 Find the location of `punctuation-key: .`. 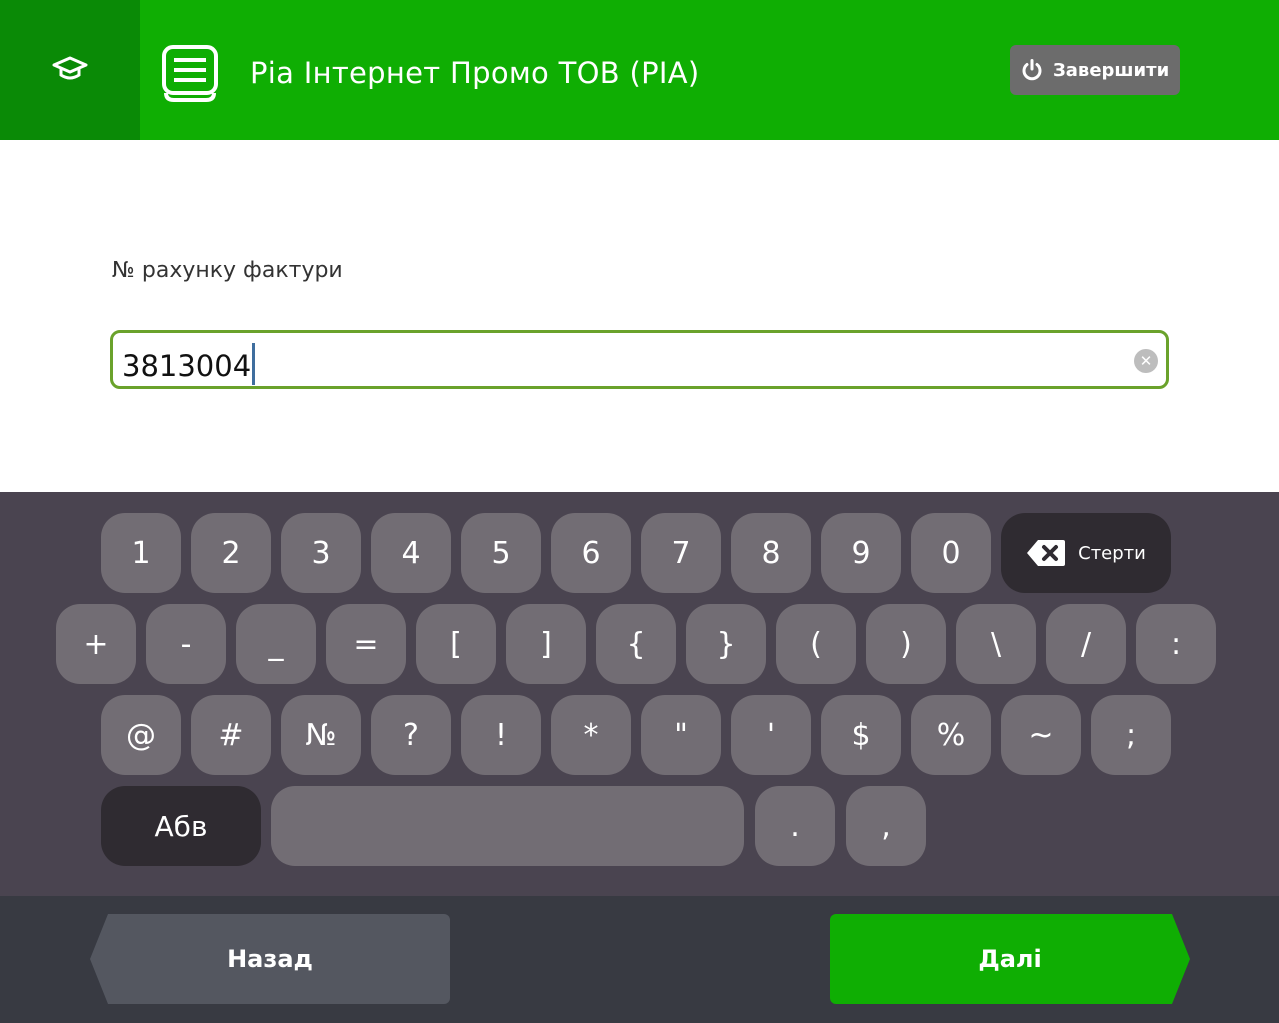

punctuation-key: . is located at coordinates (795, 826).